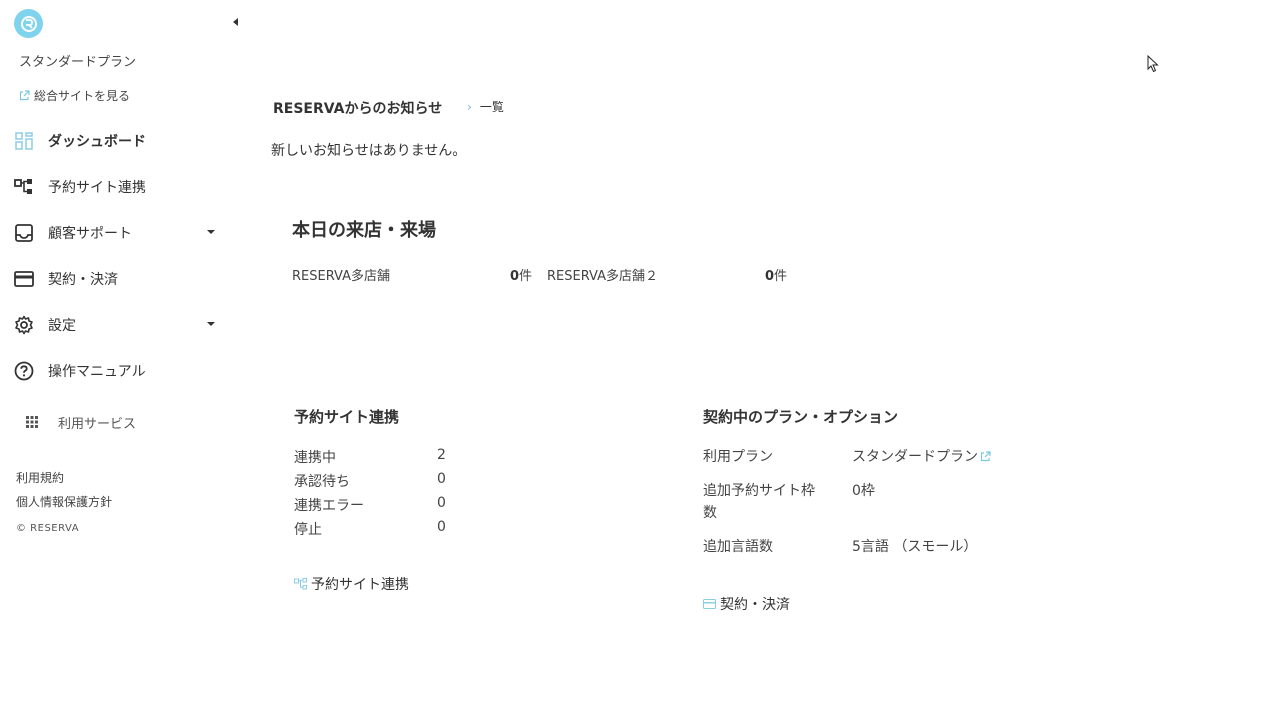 The image size is (1280, 720). I want to click on sidebar-item-label: 契約・決済, so click(83, 280).